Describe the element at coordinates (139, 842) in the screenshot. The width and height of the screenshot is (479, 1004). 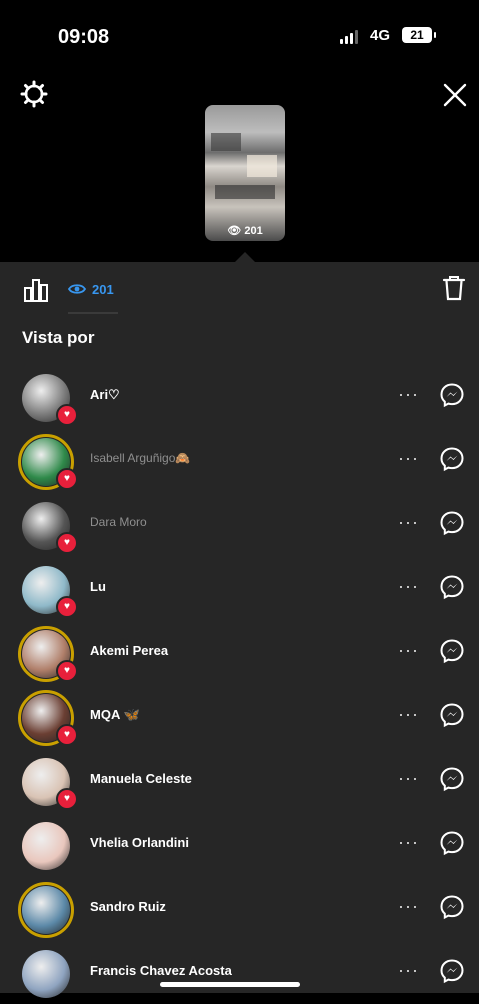
I see `viewer-name: Vhelia Orlandini` at that location.